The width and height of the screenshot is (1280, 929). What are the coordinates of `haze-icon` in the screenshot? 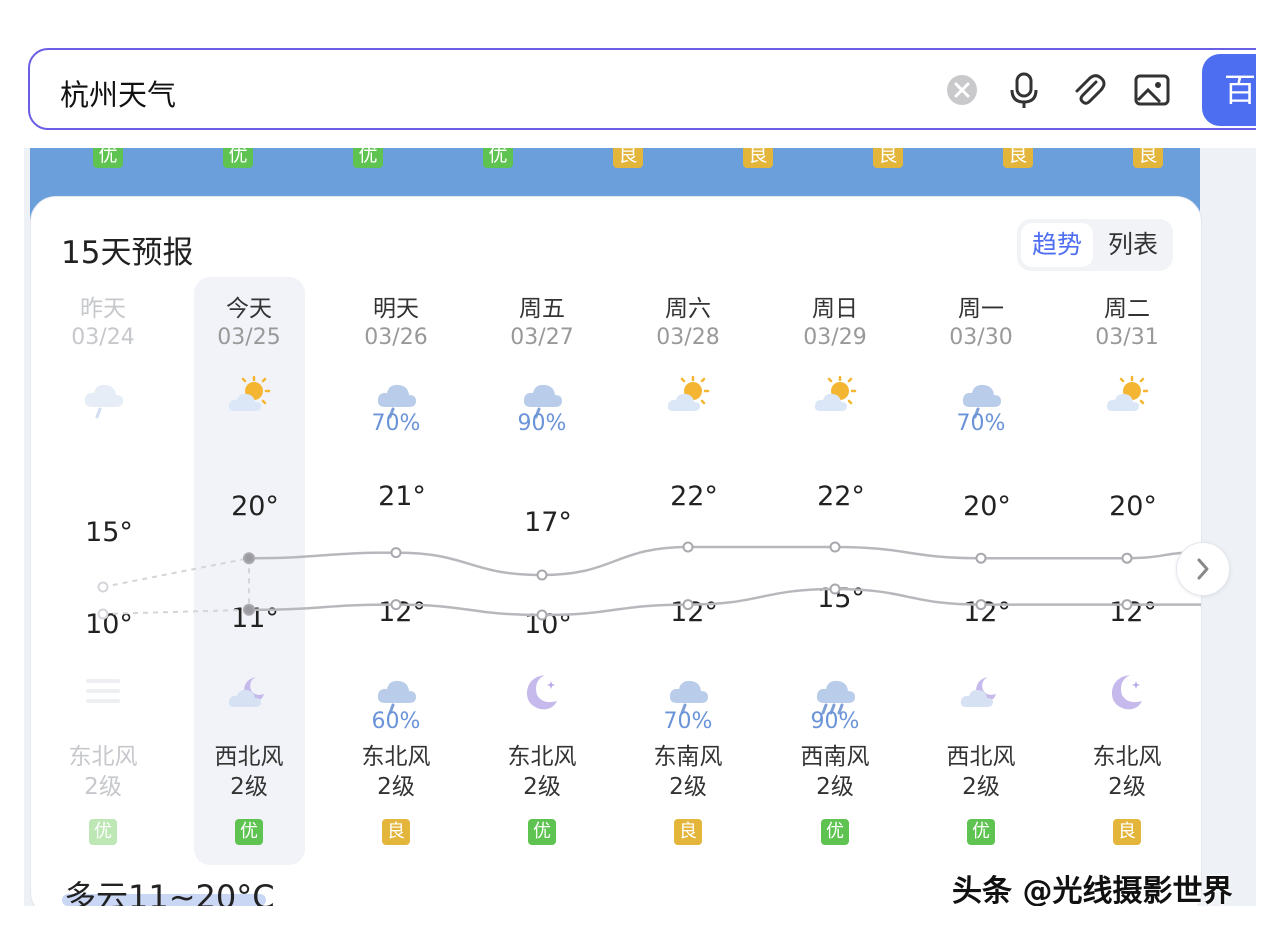 It's located at (103, 694).